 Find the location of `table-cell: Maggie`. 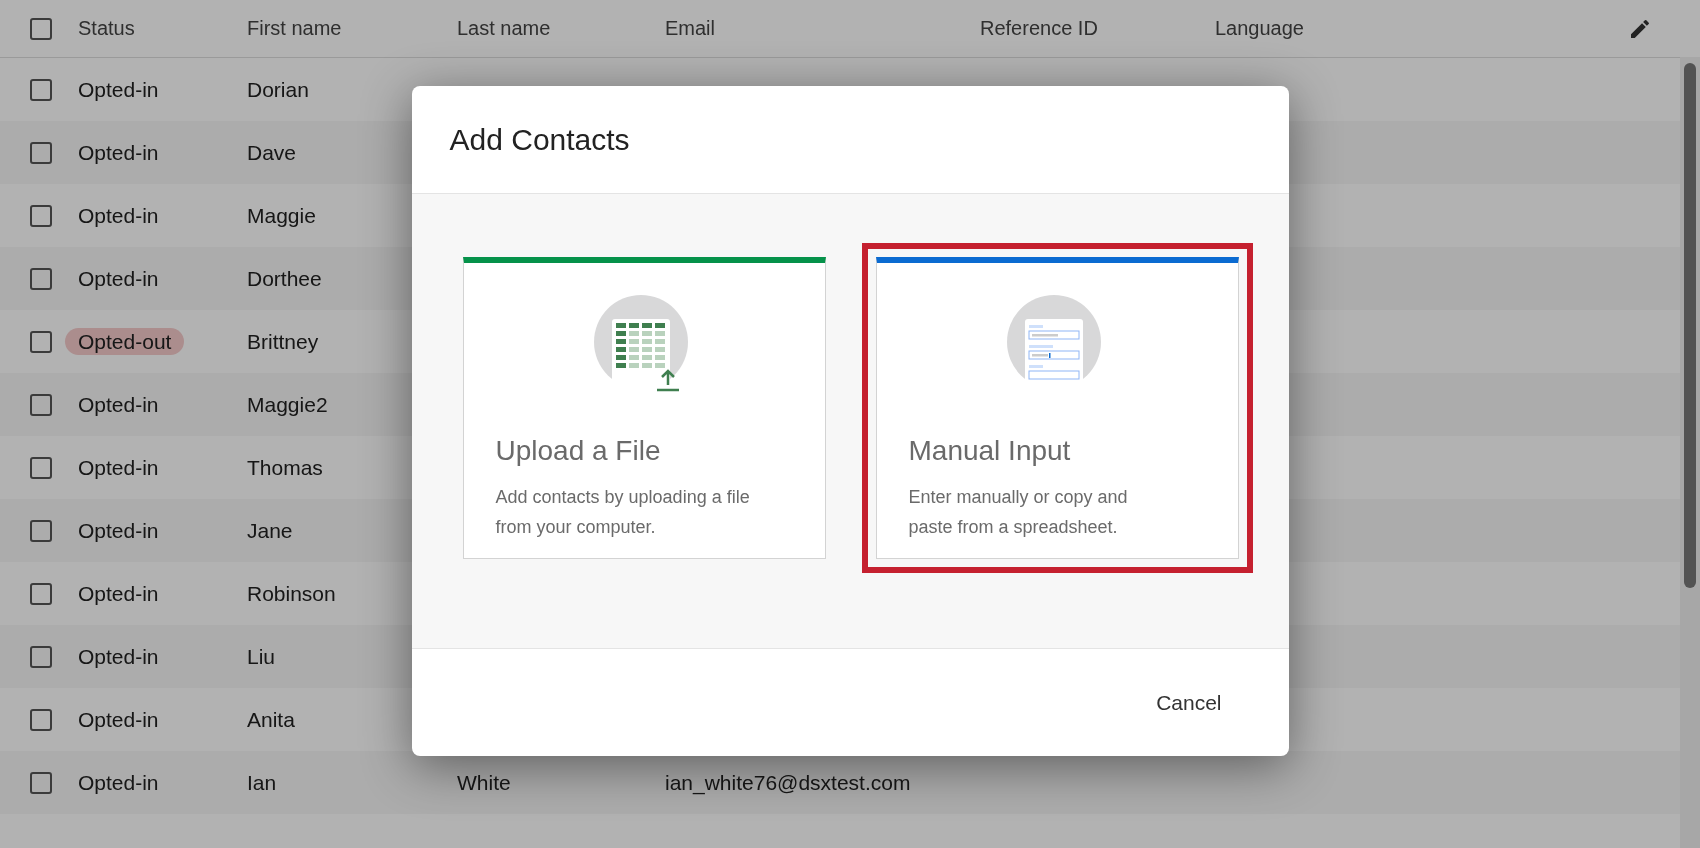

table-cell: Maggie is located at coordinates (281, 215).